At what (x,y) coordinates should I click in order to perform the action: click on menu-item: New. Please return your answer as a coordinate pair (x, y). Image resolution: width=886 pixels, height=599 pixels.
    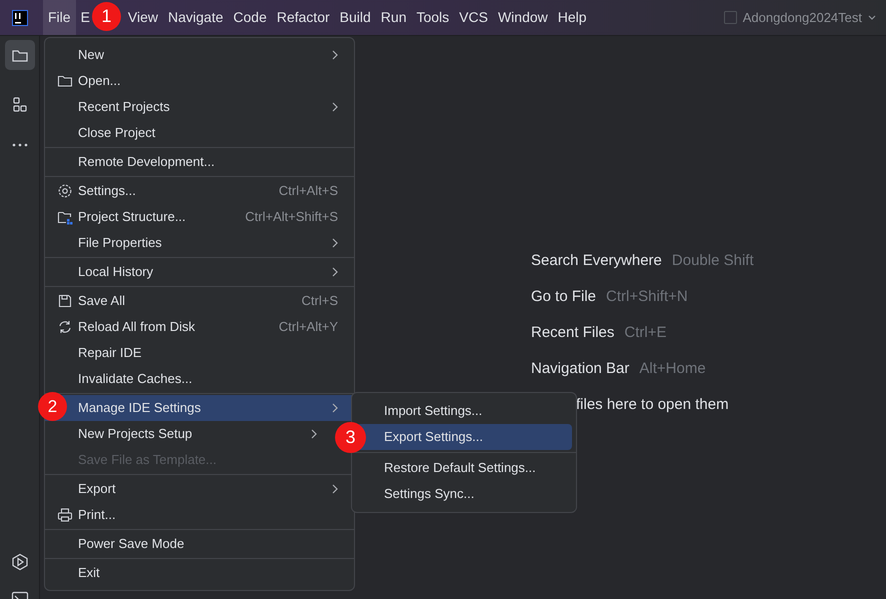
    Looking at the image, I should click on (199, 55).